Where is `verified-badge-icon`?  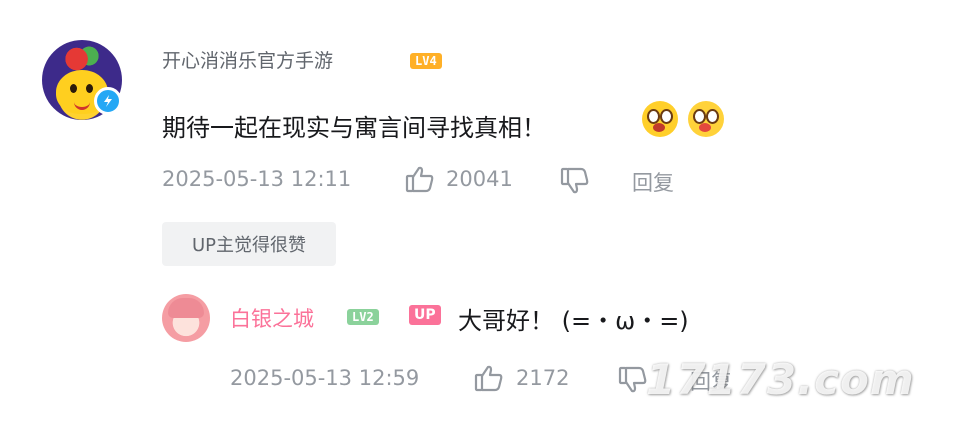 verified-badge-icon is located at coordinates (108, 101).